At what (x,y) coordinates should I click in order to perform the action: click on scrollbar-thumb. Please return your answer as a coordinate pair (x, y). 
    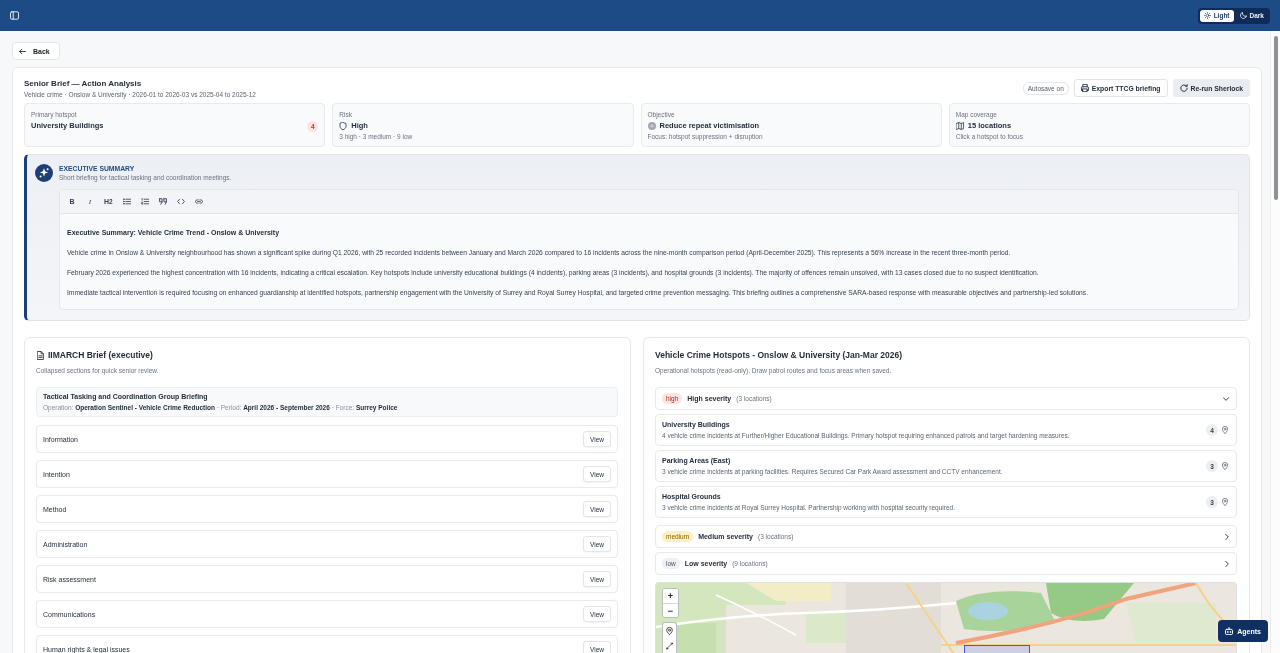
    Looking at the image, I should click on (1276, 118).